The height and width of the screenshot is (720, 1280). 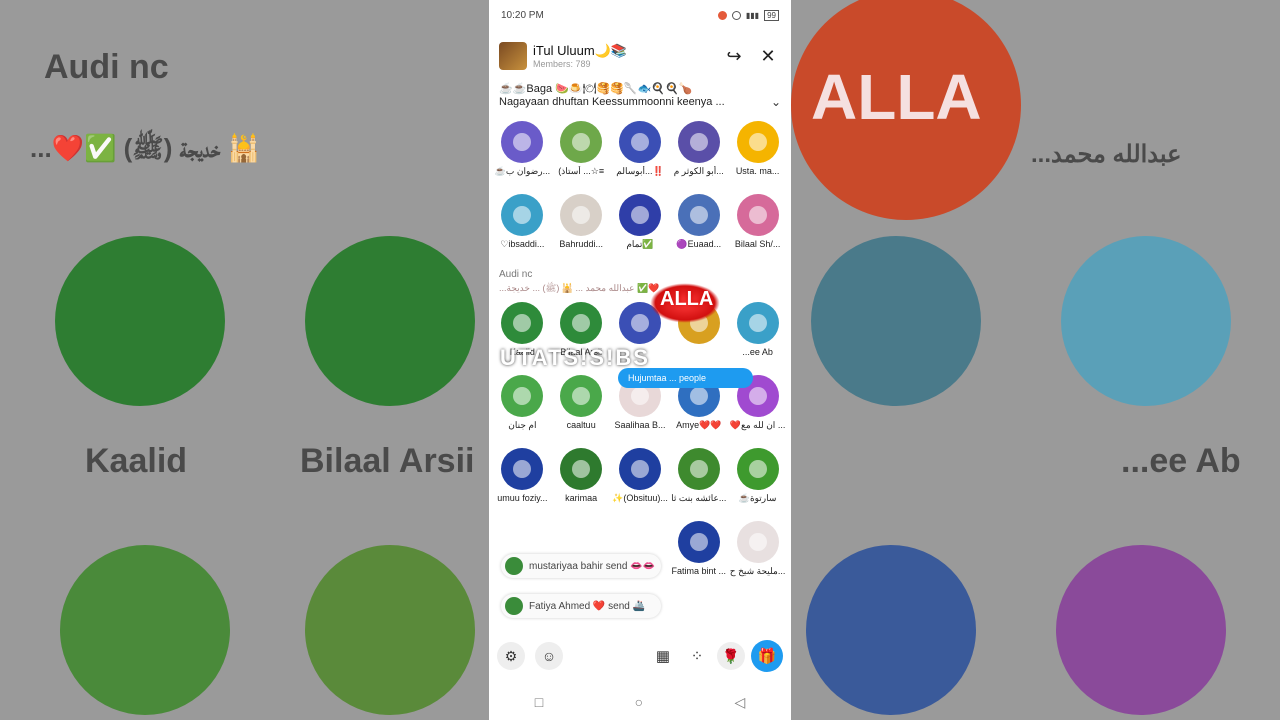 What do you see at coordinates (776, 102) in the screenshot?
I see `chevron-down-icon: ⌄` at bounding box center [776, 102].